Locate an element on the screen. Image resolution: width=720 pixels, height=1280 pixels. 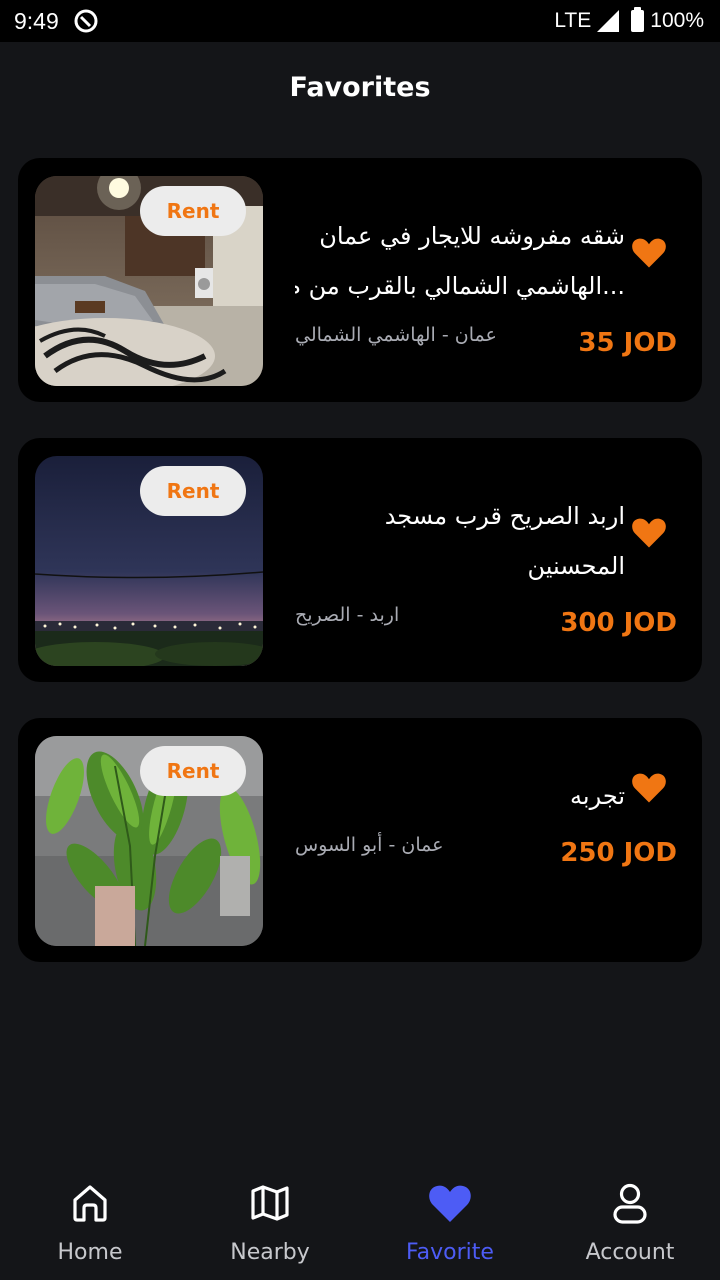
signal-icon is located at coordinates (608, 21).